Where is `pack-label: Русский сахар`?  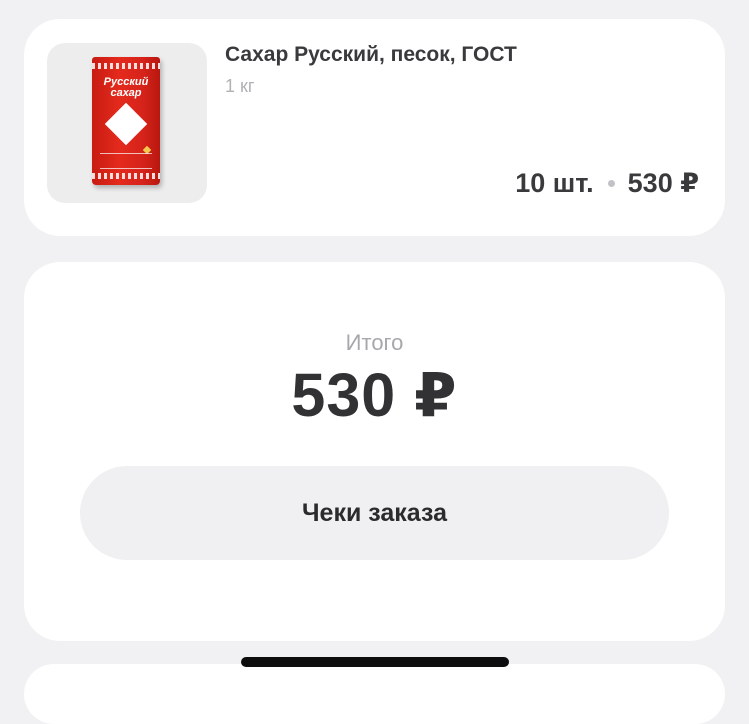 pack-label: Русский сахар is located at coordinates (126, 87).